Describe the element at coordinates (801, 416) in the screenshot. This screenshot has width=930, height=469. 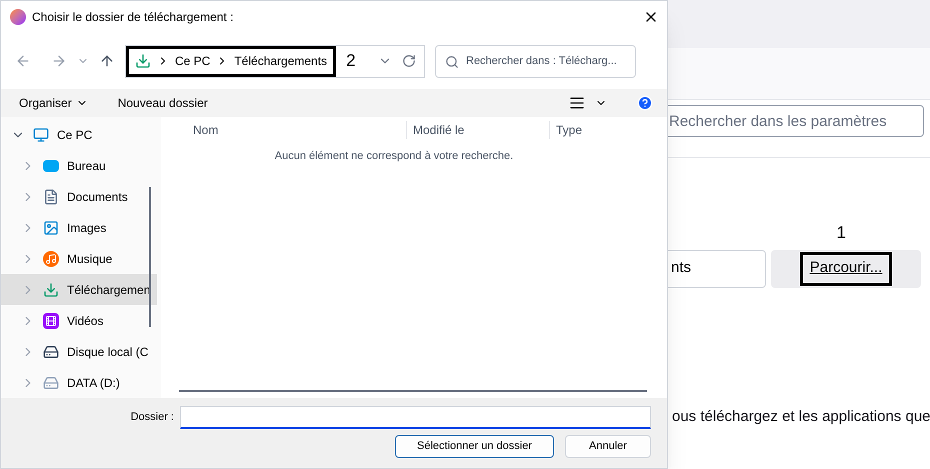
I see `description-text: ous téléchargez et les applications que` at that location.